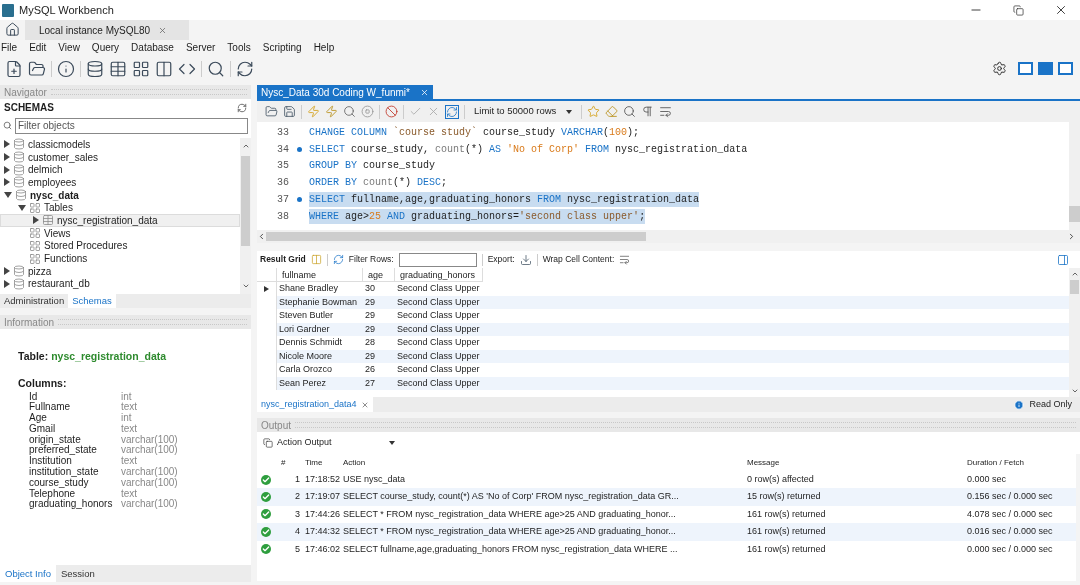  Describe the element at coordinates (314, 462) in the screenshot. I see `column-header: Time` at that location.